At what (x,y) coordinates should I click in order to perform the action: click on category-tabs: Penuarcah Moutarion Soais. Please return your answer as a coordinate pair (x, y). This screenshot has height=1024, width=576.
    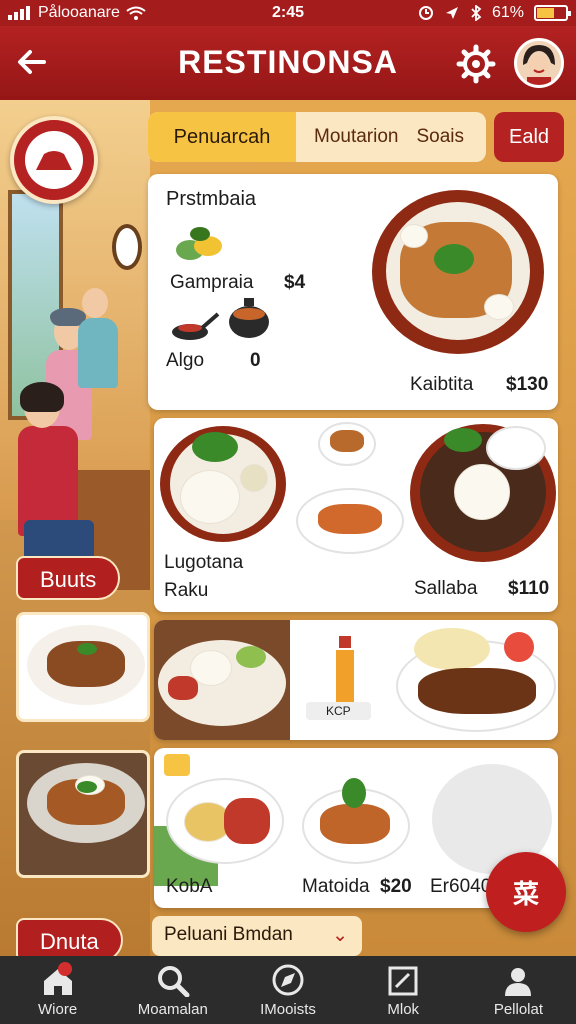
    Looking at the image, I should click on (317, 137).